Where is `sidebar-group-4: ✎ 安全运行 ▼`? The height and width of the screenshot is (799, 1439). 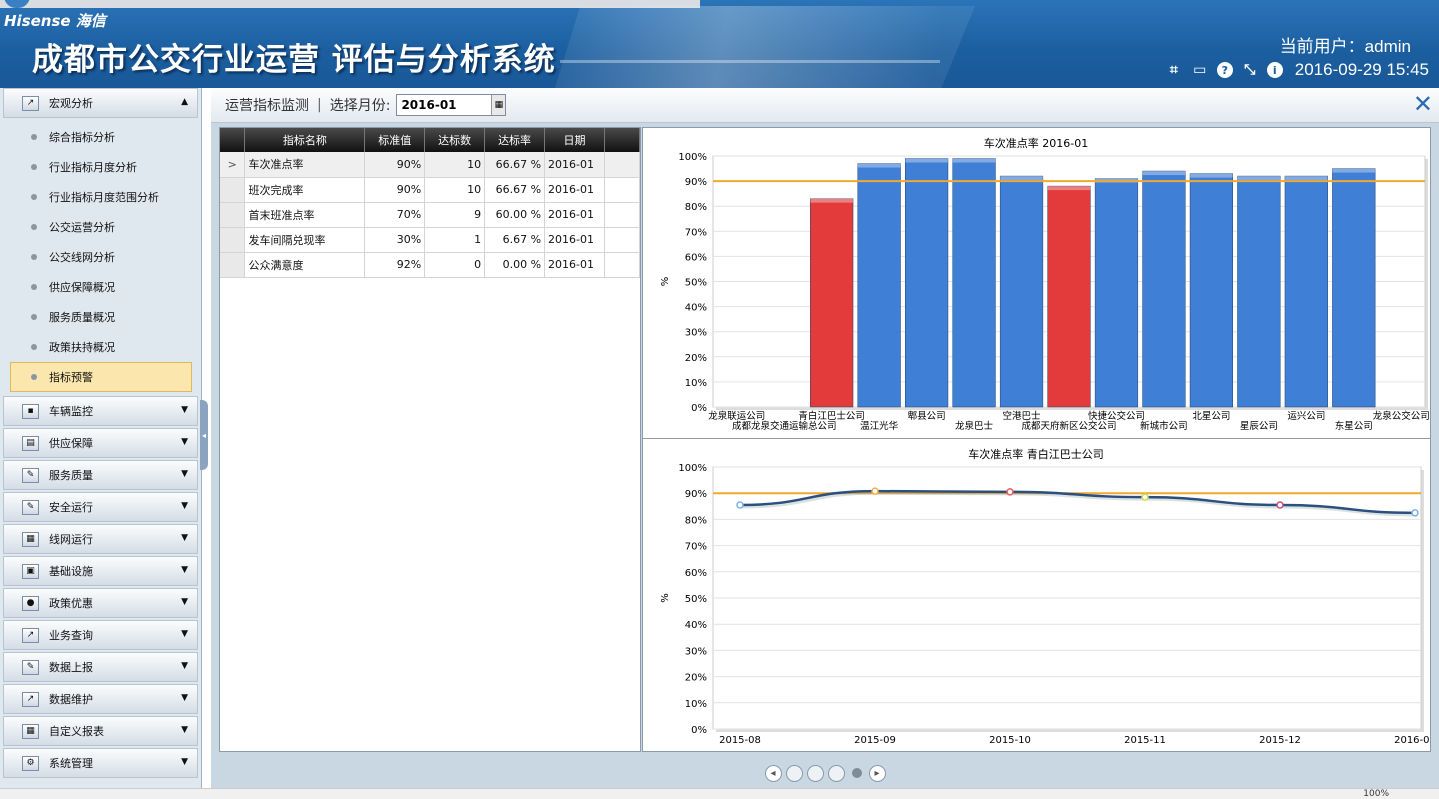 sidebar-group-4: ✎ 安全运行 ▼ is located at coordinates (100, 507).